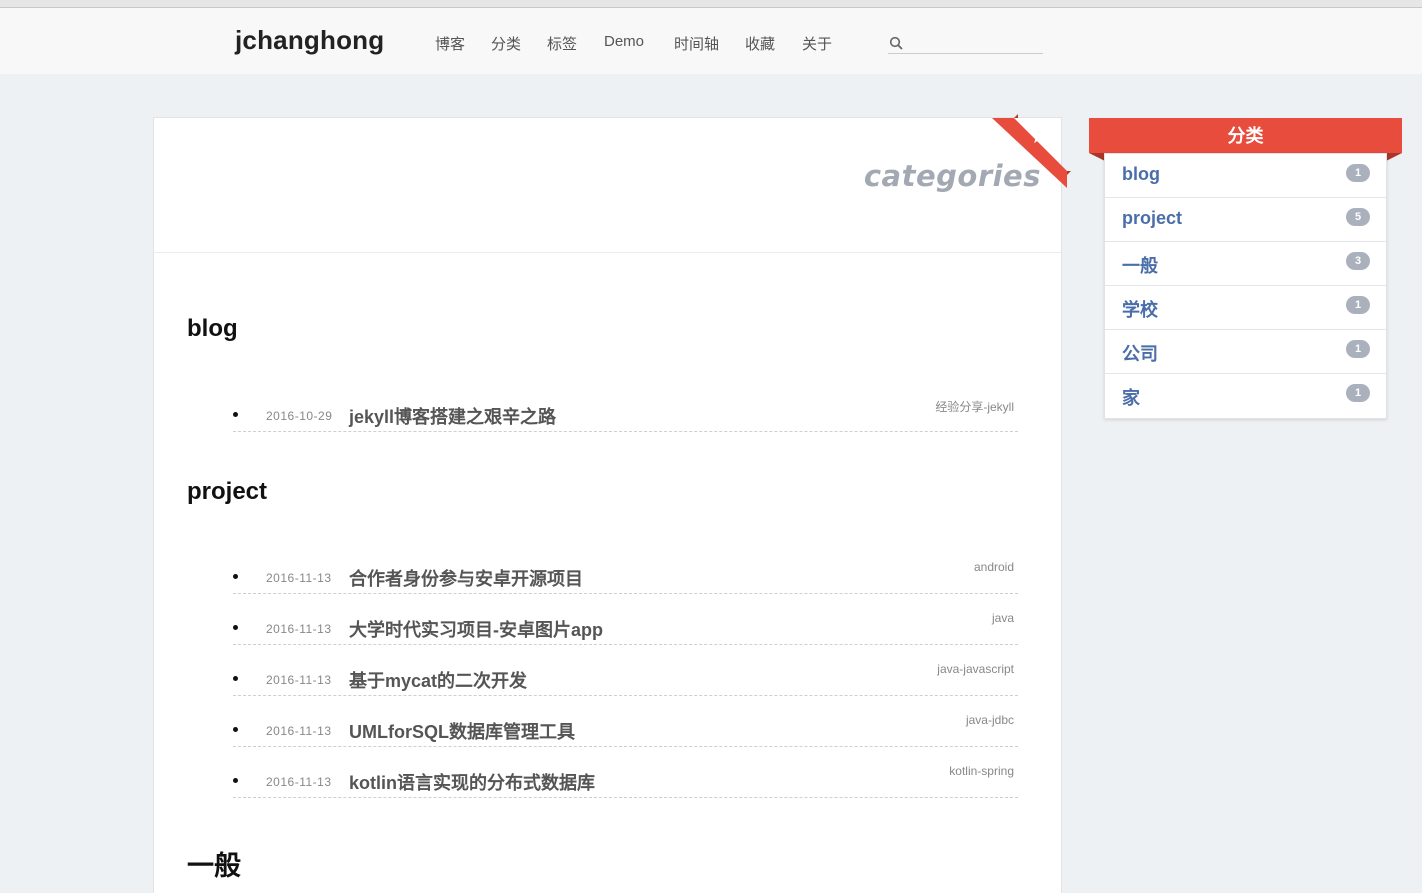  I want to click on sidebar-item-blog: blog 1, so click(1245, 176).